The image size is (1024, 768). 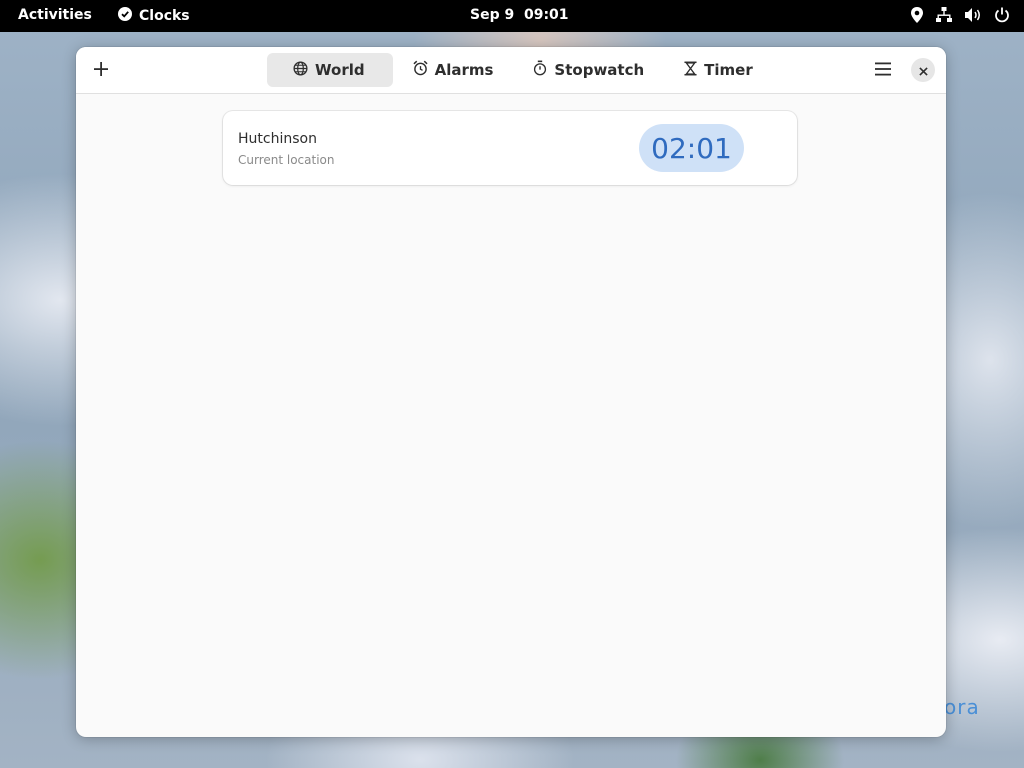 What do you see at coordinates (917, 15) in the screenshot?
I see `location-icon` at bounding box center [917, 15].